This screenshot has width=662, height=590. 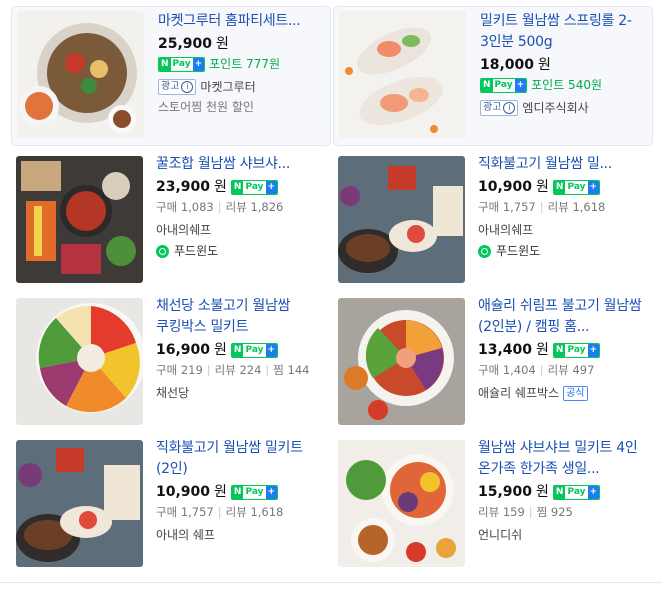 I want to click on seller-name: 아내의 쉐프, so click(x=241, y=535).